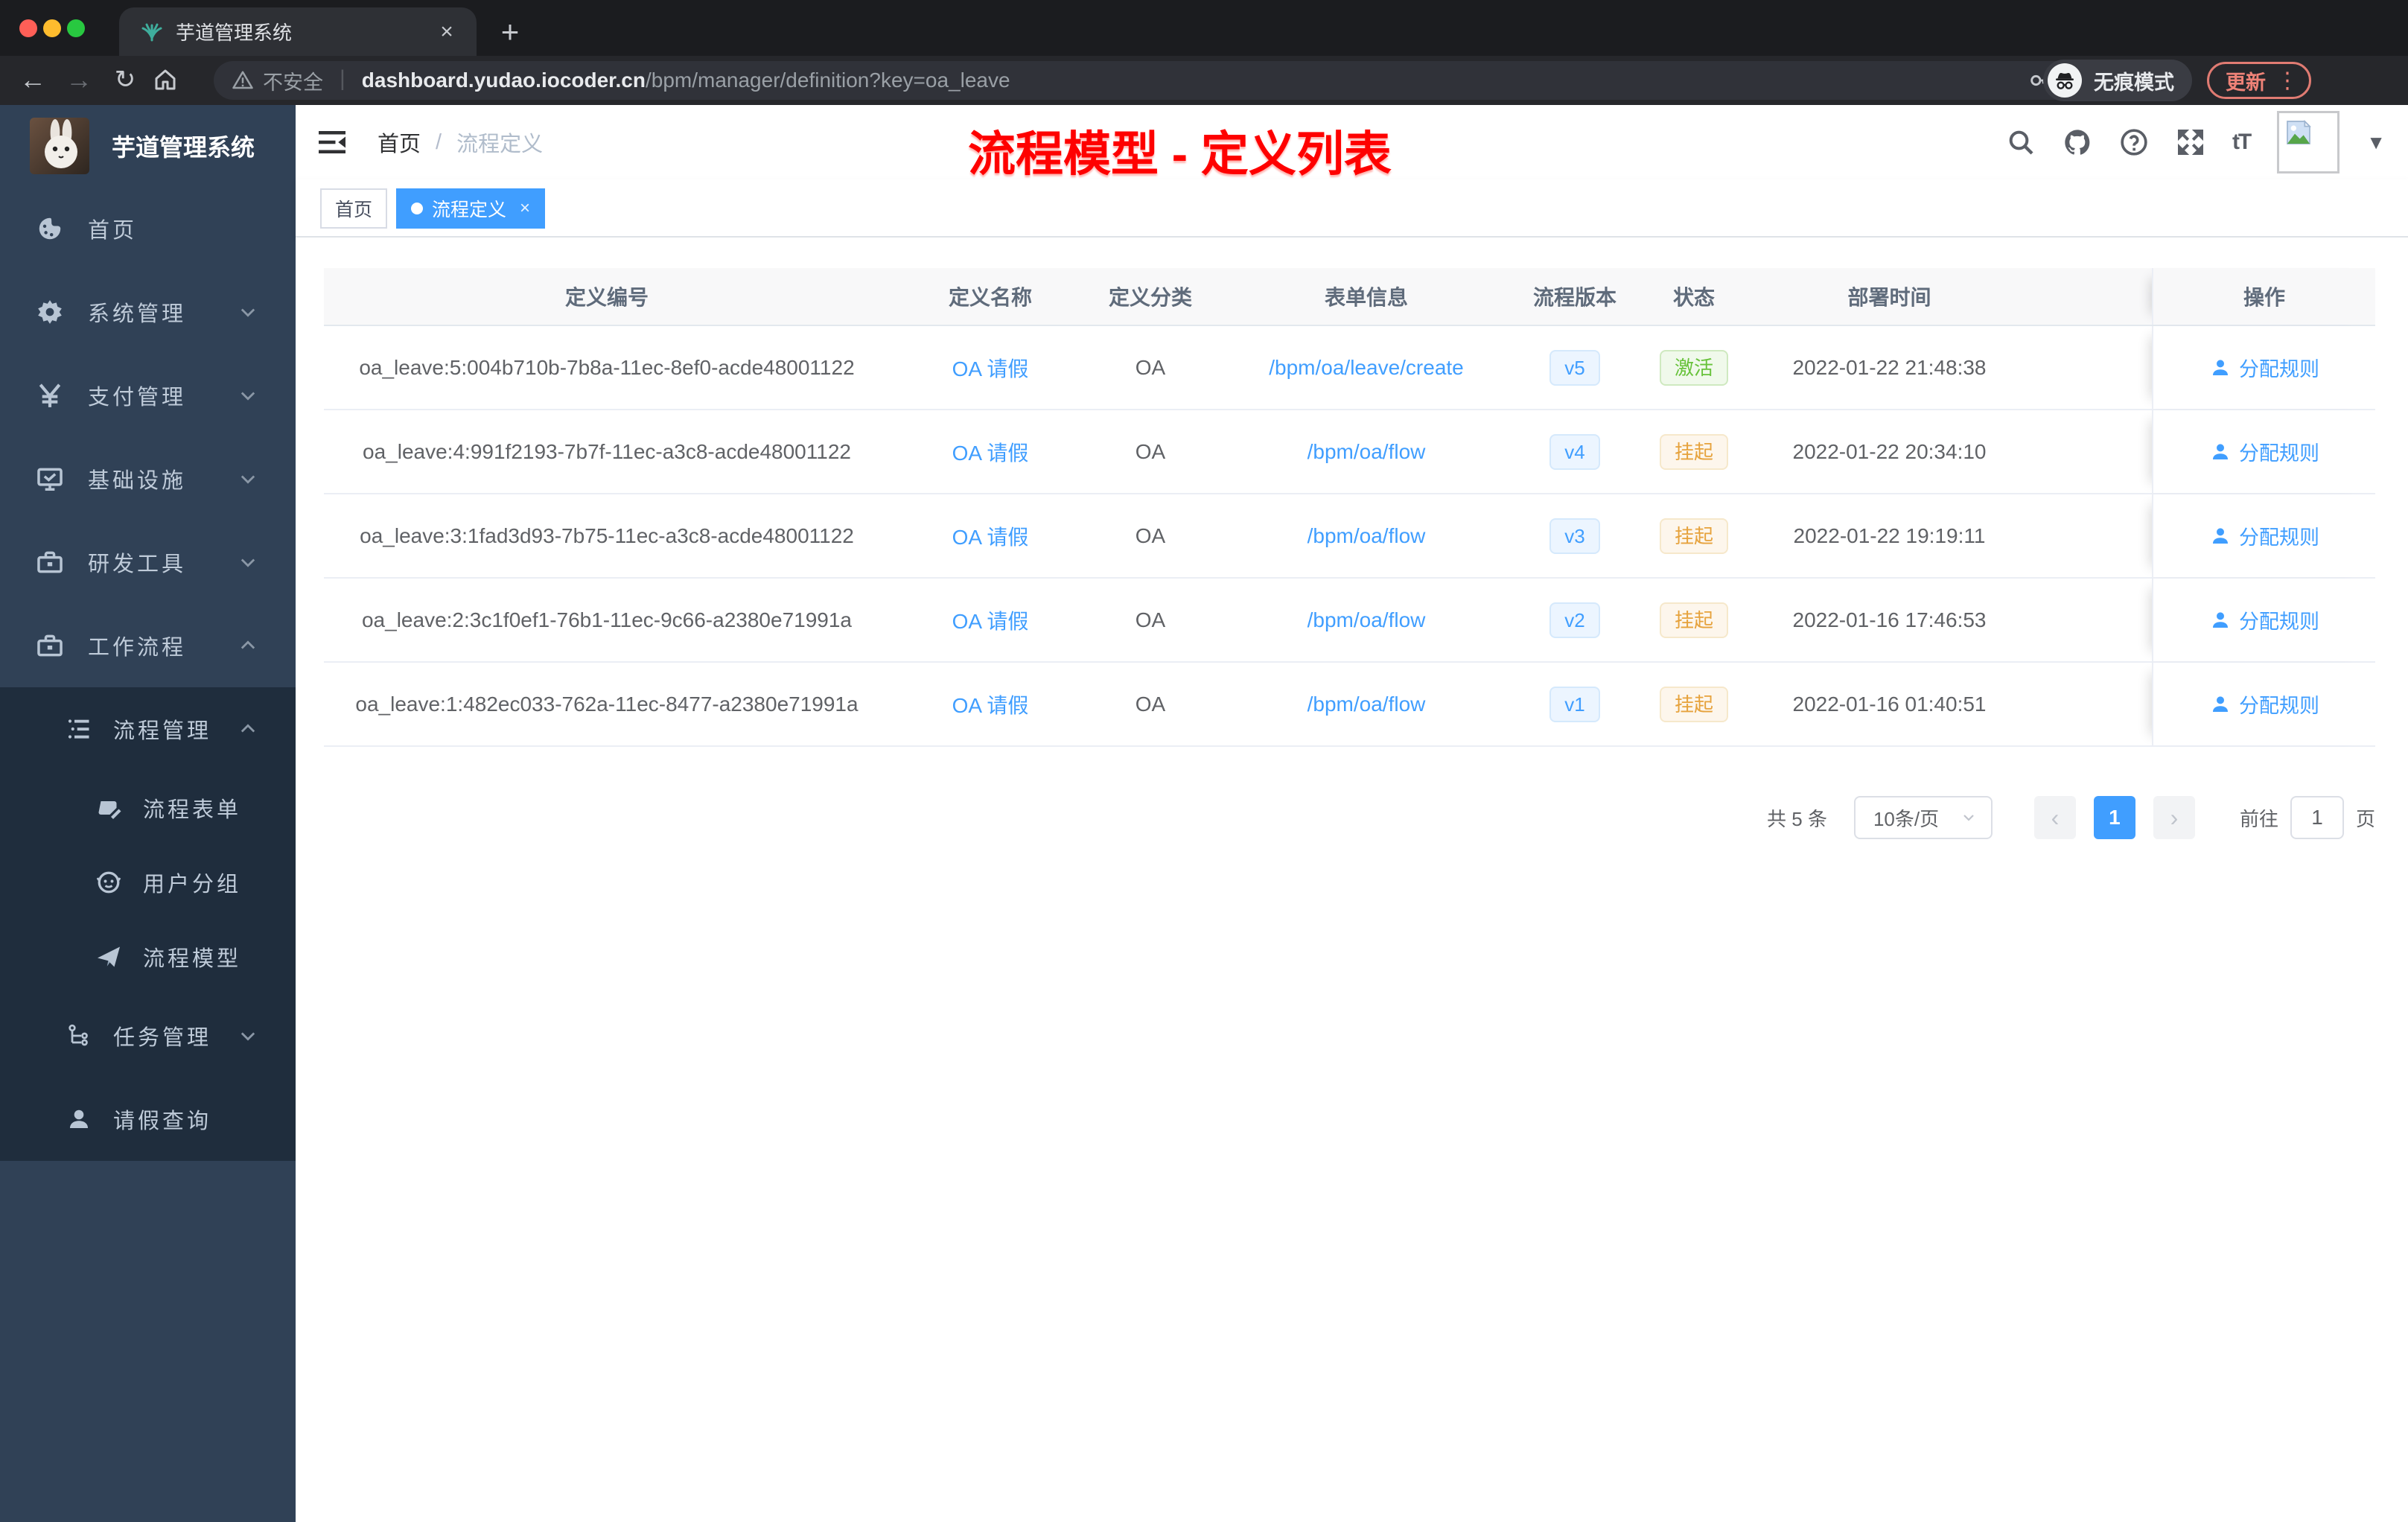 This screenshot has width=2408, height=1522. I want to click on navbar-actions: tT ▼, so click(2196, 142).